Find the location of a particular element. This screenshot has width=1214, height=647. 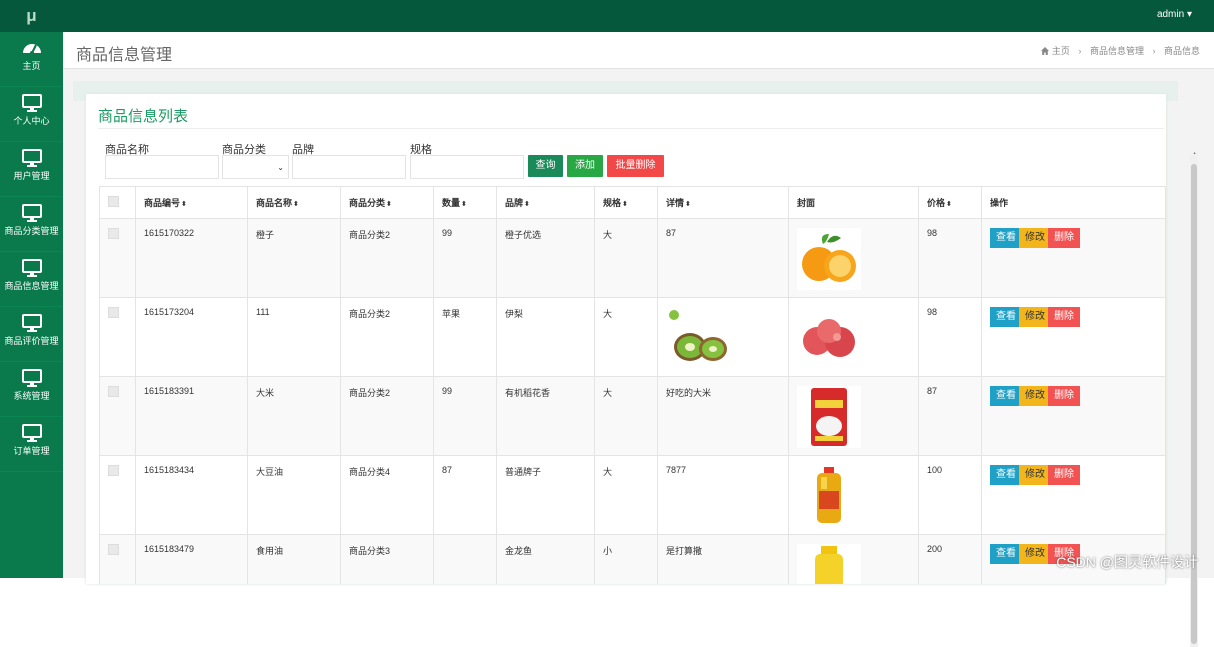

sidebar-item-5: 商品评价管理 is located at coordinates (31, 337).